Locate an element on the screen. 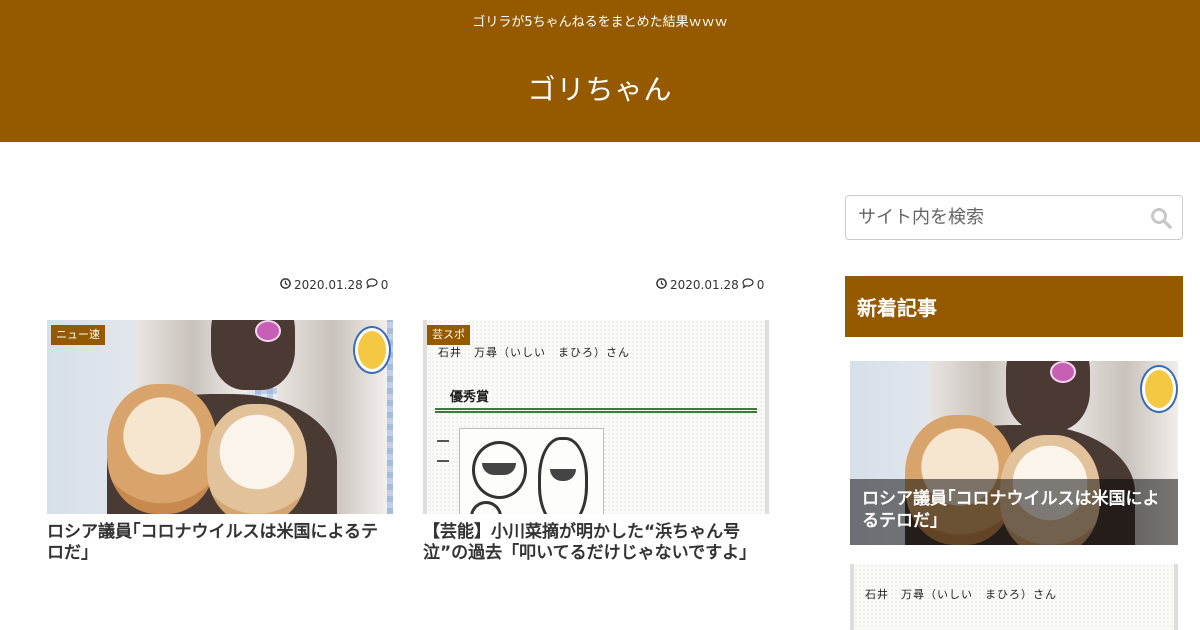 Image resolution: width=1200 pixels, height=630 pixels. article-thumbnail: 石井 万尋（いしい まひろ）さん 優秀賞 芸スポ is located at coordinates (596, 417).